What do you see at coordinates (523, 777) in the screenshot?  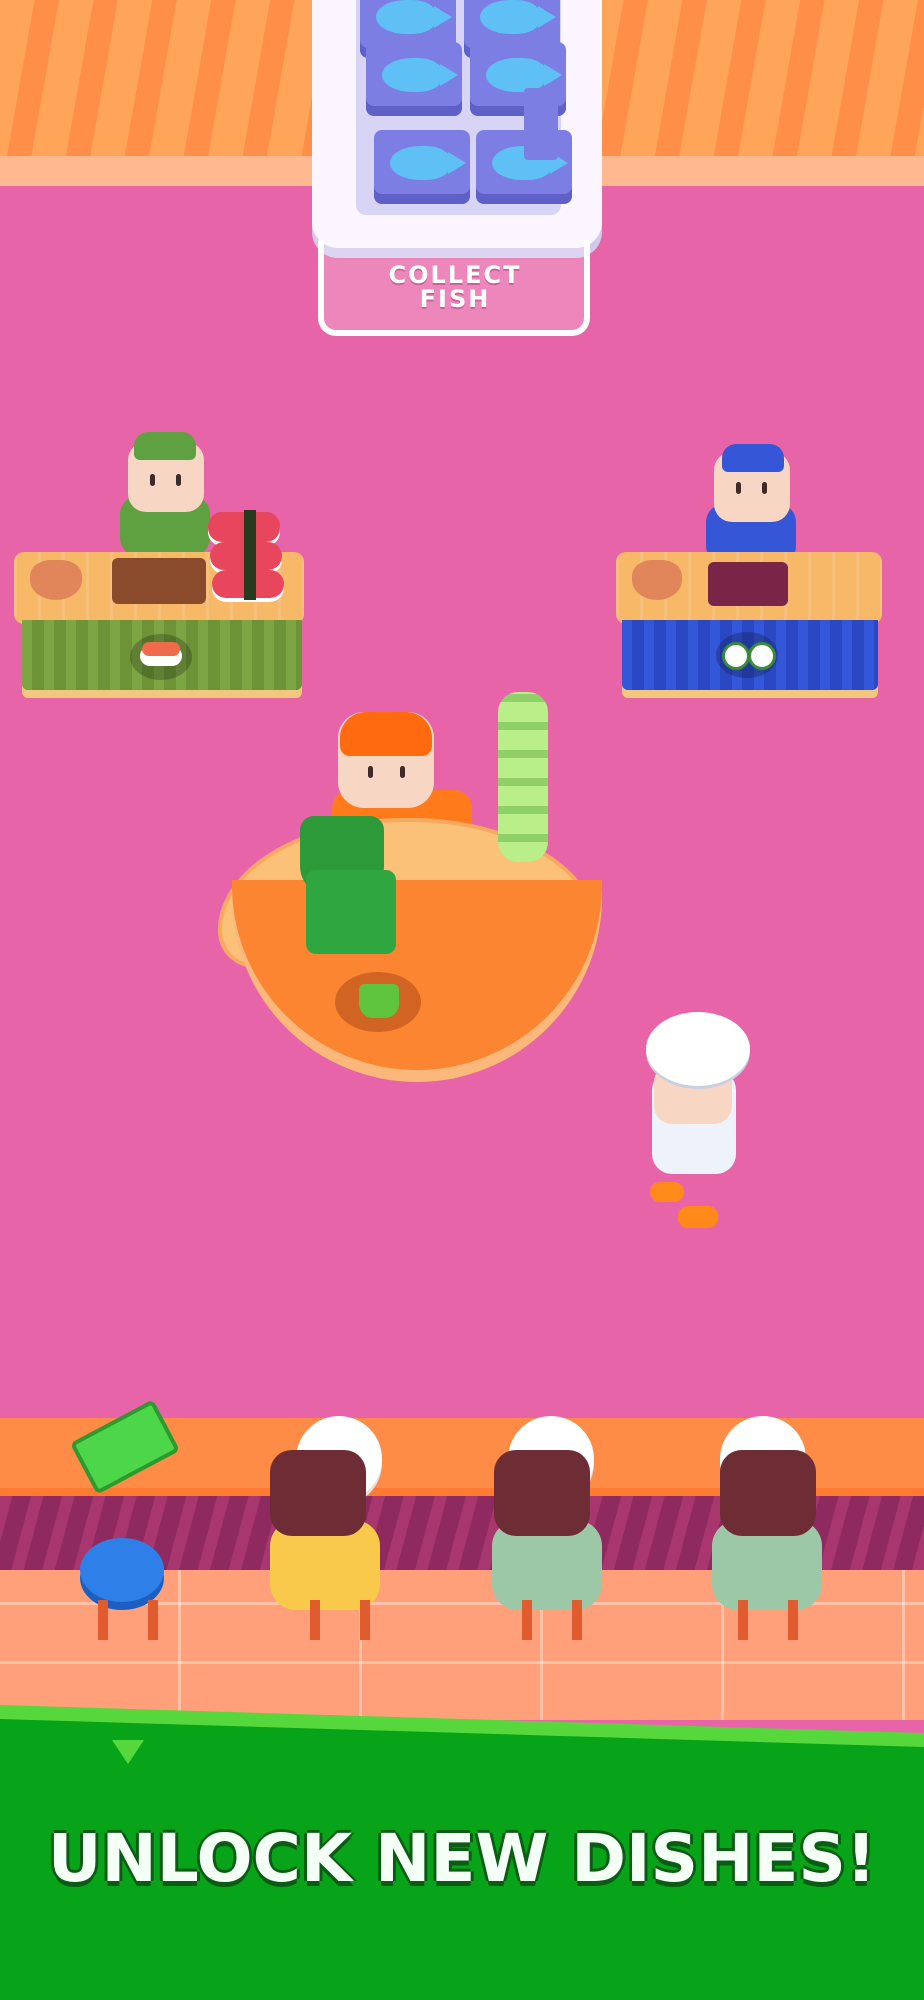 I see `green-cup-stack` at bounding box center [523, 777].